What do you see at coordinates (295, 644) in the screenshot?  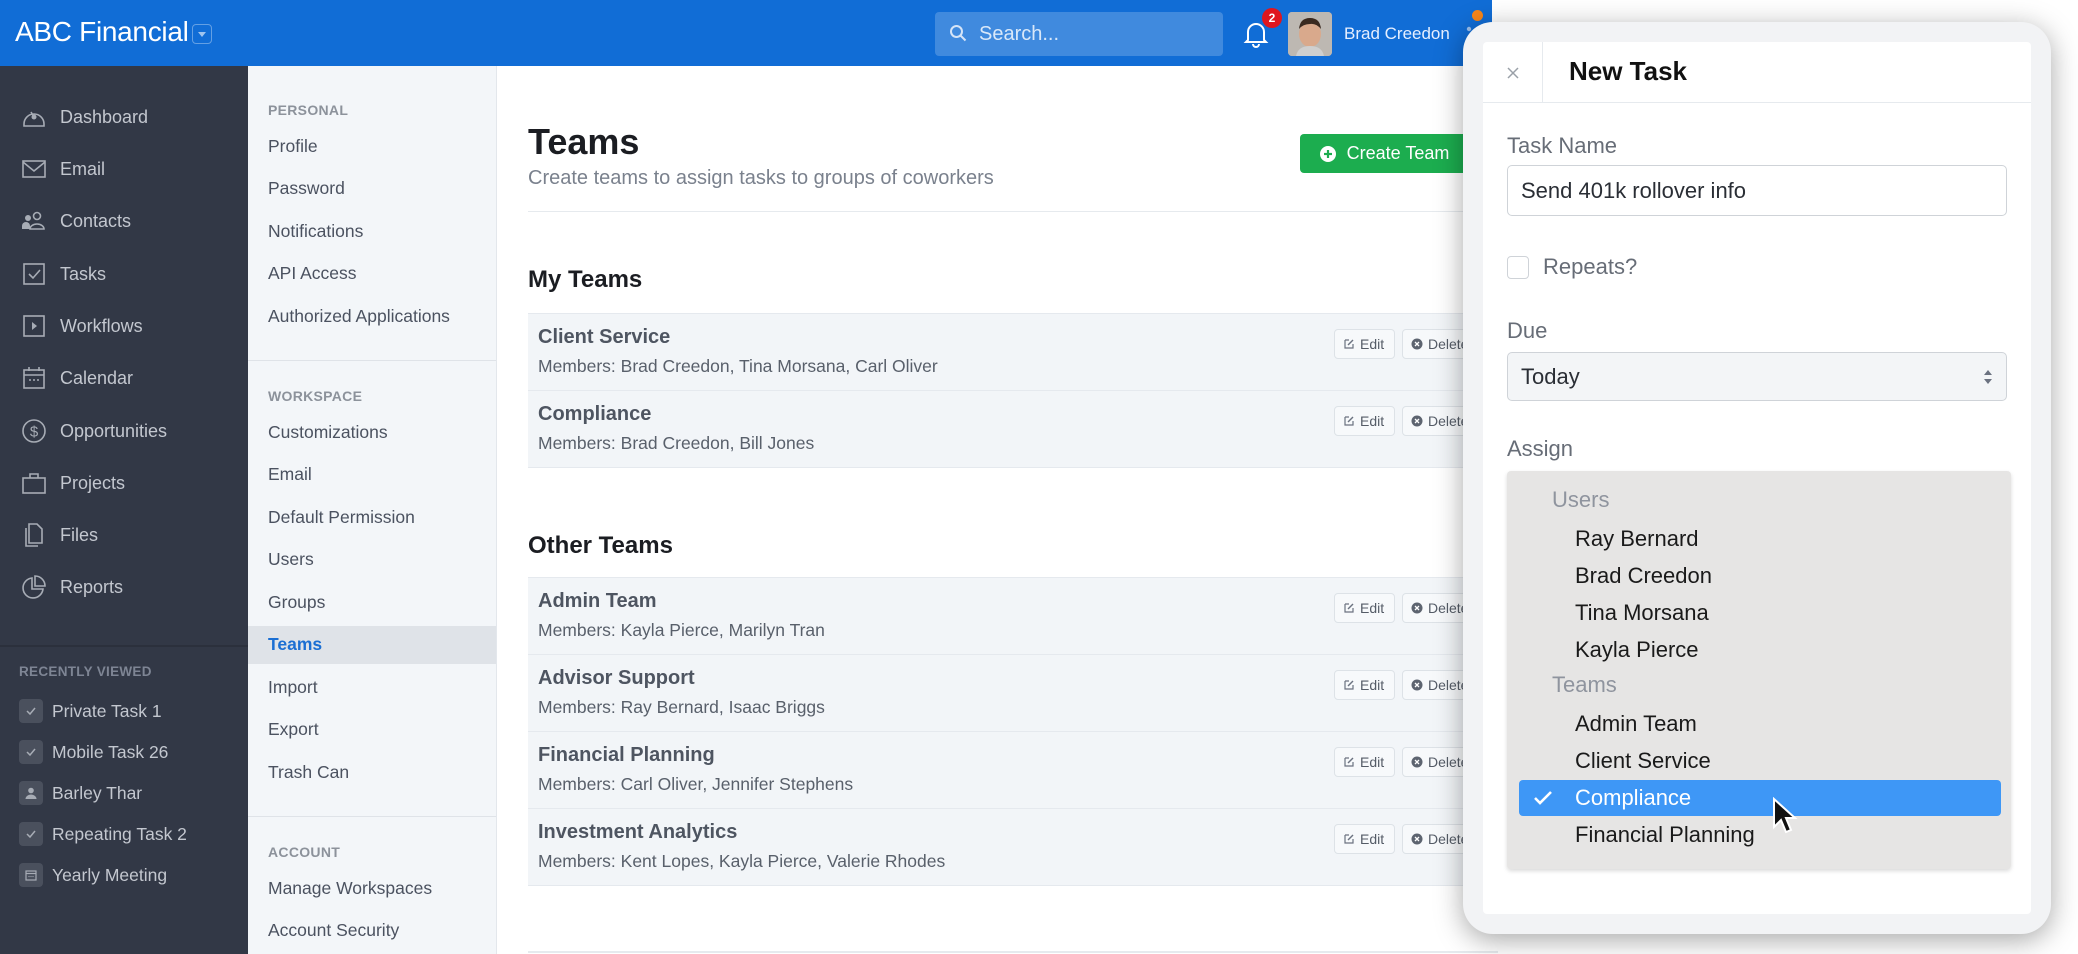 I see `settings-item-teams: Teams` at bounding box center [295, 644].